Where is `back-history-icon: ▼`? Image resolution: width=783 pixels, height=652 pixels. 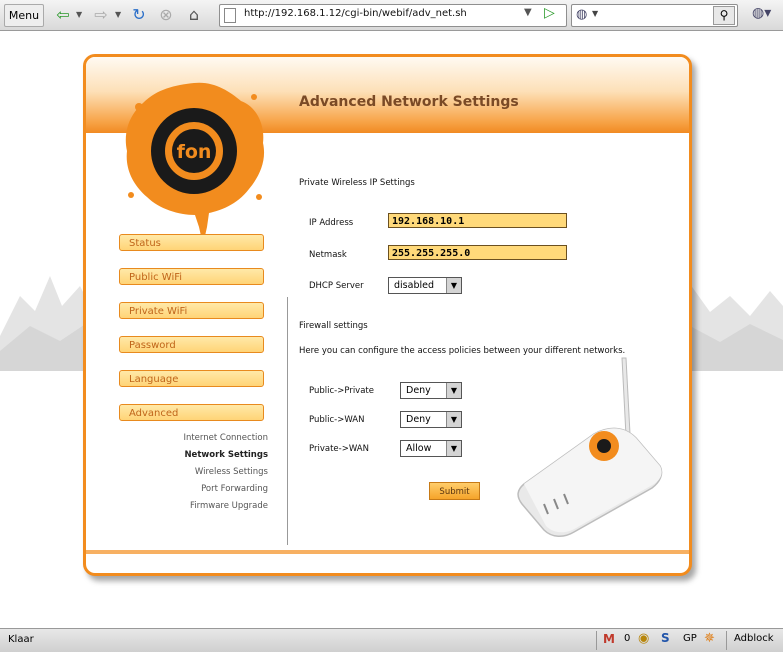
back-history-icon: ▼ is located at coordinates (79, 14).